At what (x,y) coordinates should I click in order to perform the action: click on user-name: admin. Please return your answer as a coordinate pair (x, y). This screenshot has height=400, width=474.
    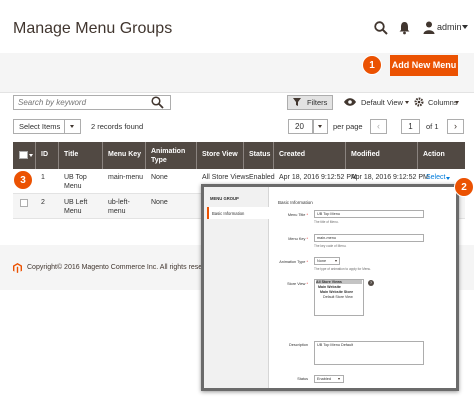
    Looking at the image, I should click on (449, 27).